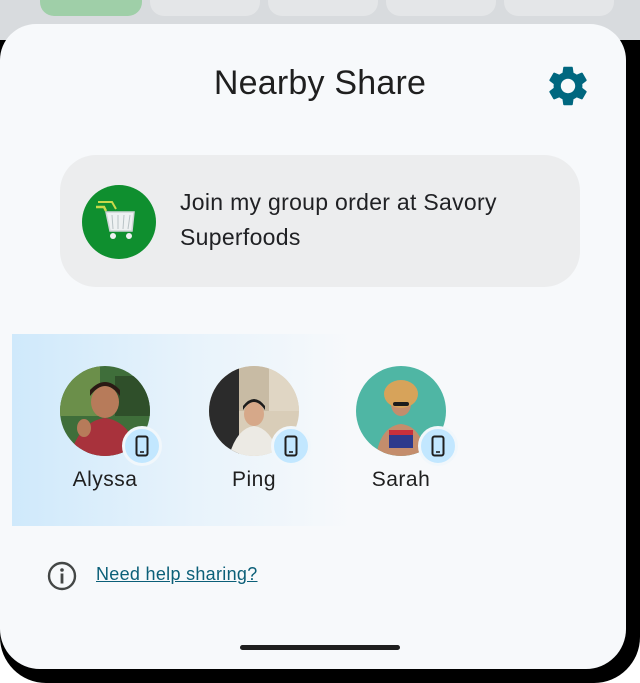  Describe the element at coordinates (105, 436) in the screenshot. I see `device-target-alyssa: Alyssa` at that location.